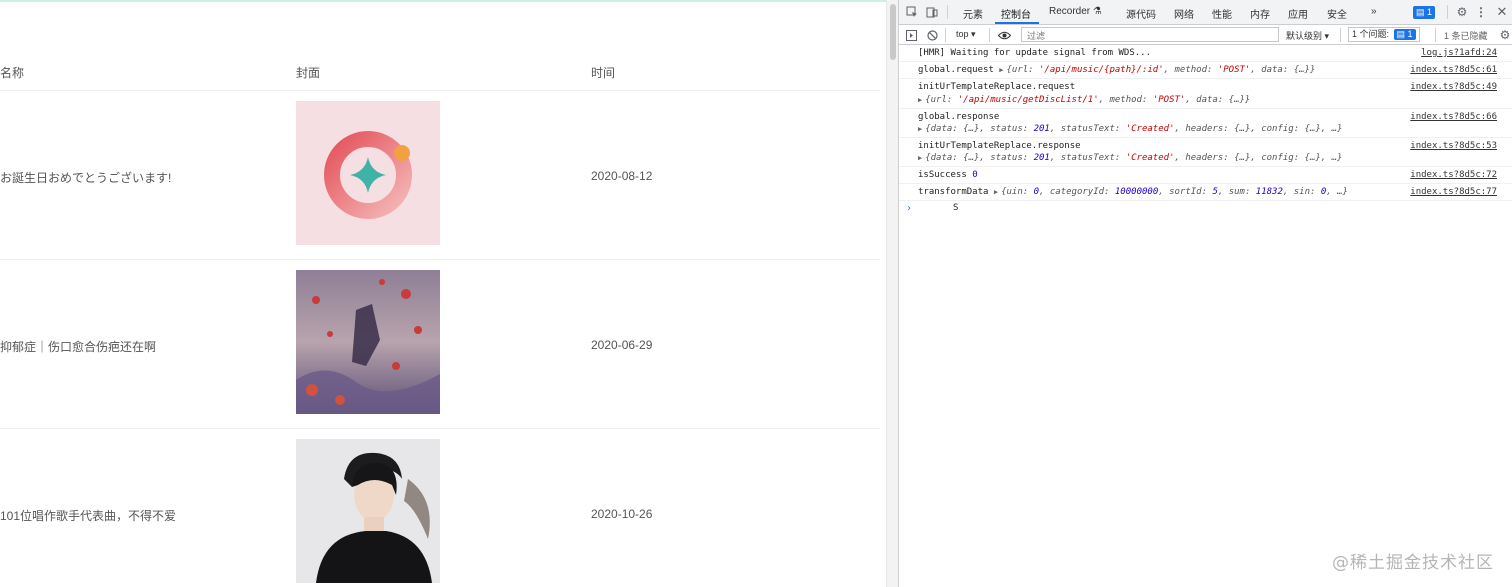  Describe the element at coordinates (1017, 192) in the screenshot. I see `object-text: {uin:` at that location.